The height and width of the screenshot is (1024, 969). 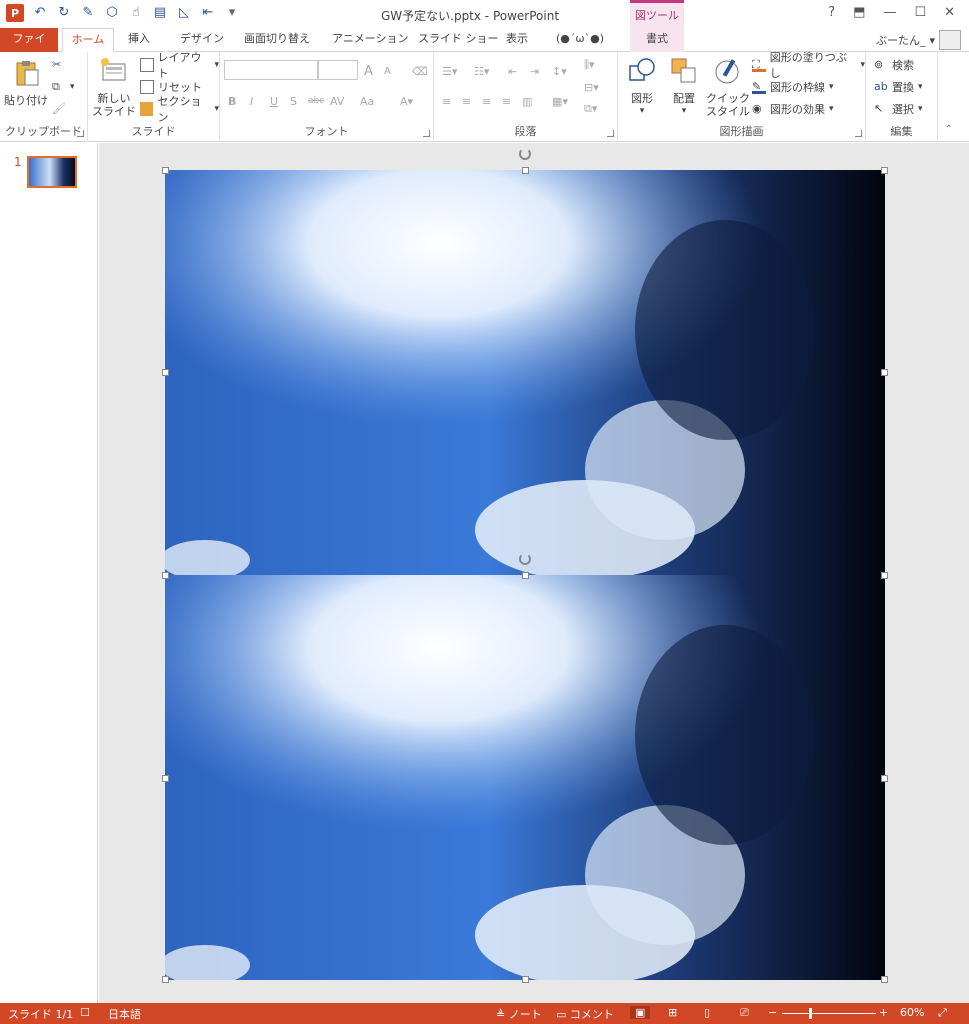 What do you see at coordinates (793, 109) in the screenshot?
I see `shape-effects-button: ◉ 図形の効果 ▾` at bounding box center [793, 109].